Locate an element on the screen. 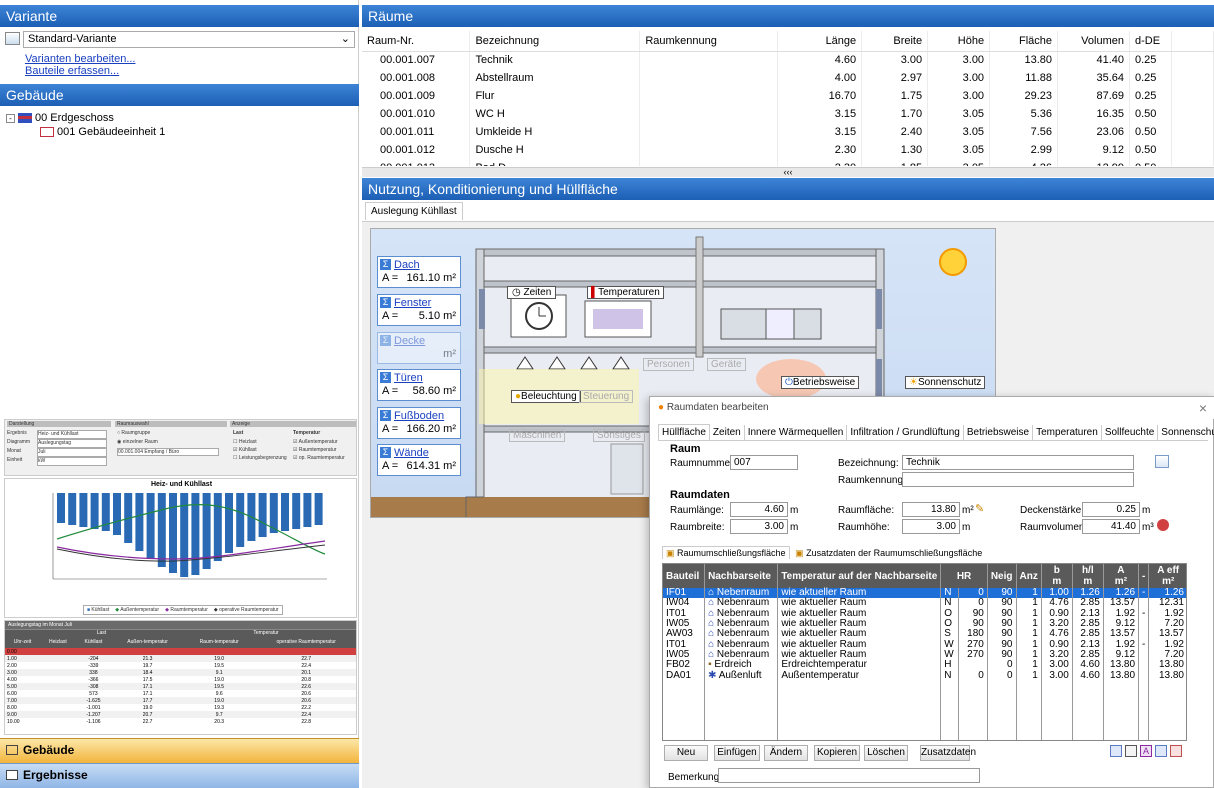 The width and height of the screenshot is (1214, 788). bauteil-col-header: Am² is located at coordinates (1121, 576).